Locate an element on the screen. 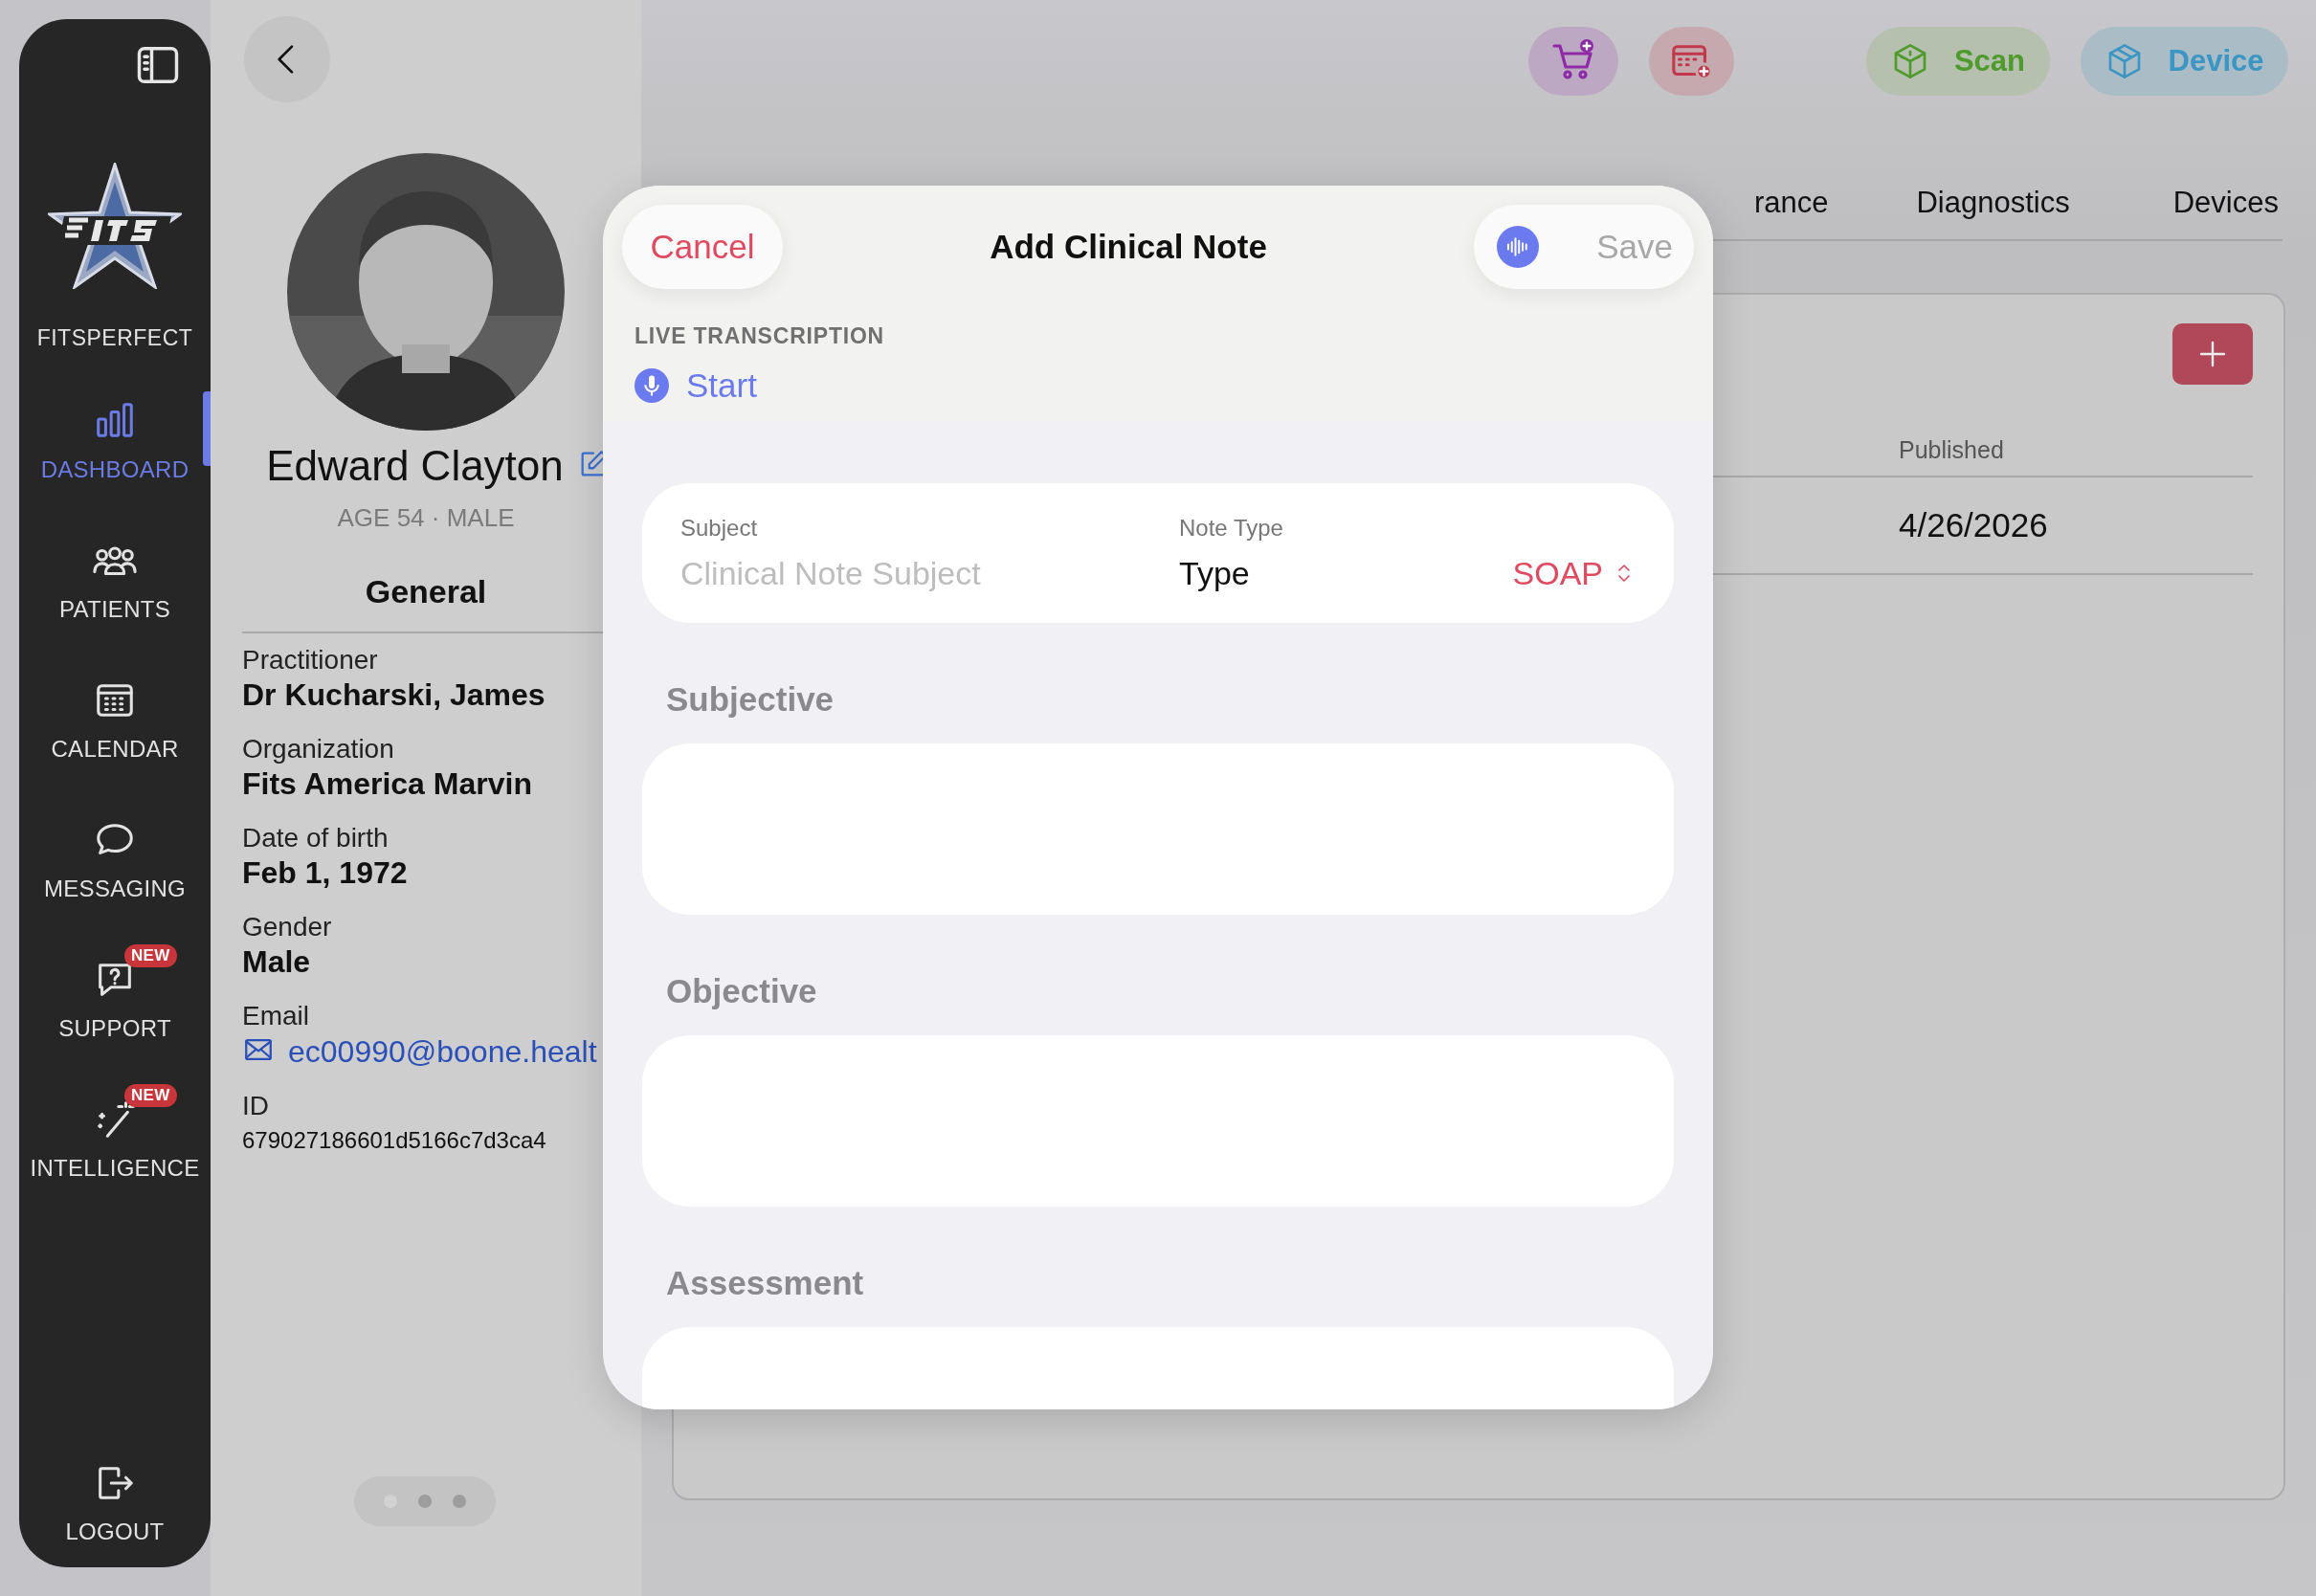 The image size is (2316, 1596). field-label: ID is located at coordinates (256, 1106).